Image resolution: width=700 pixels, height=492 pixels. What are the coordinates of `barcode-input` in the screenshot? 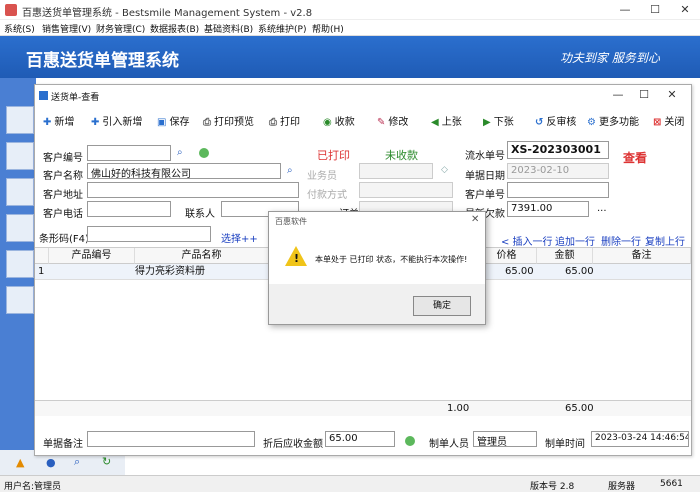 It's located at (149, 234).